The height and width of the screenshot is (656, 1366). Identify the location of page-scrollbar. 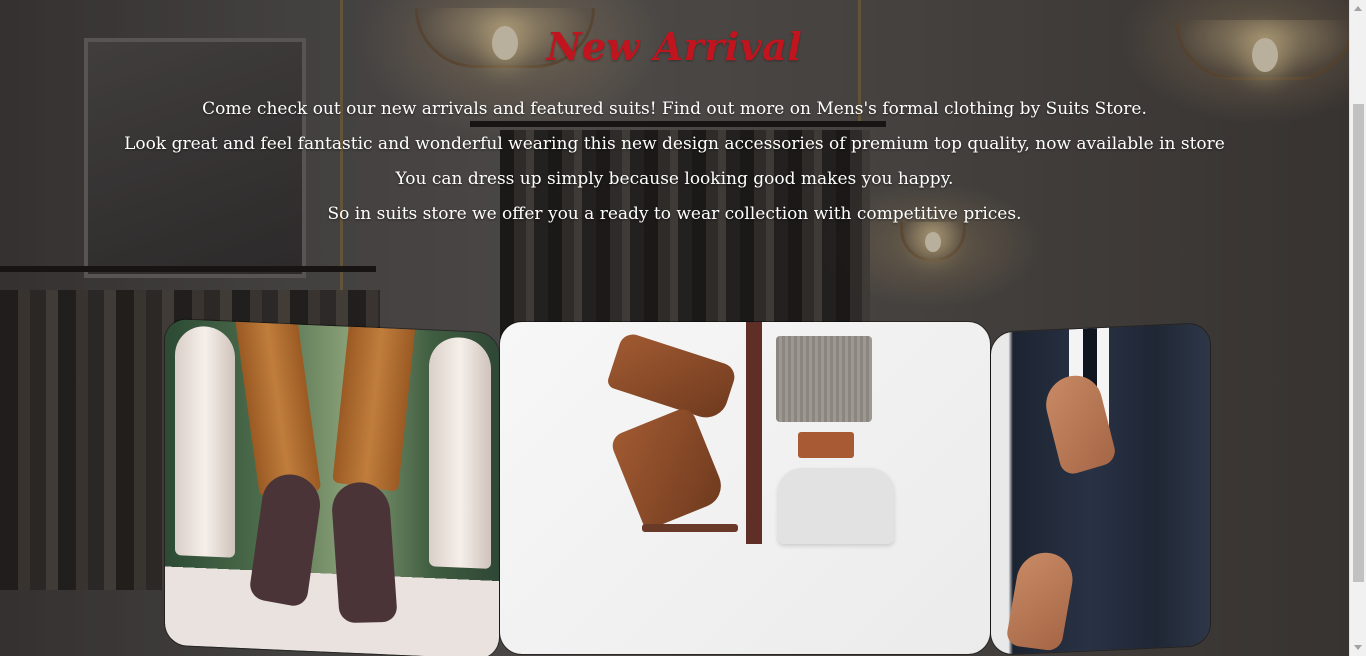
(1357, 328).